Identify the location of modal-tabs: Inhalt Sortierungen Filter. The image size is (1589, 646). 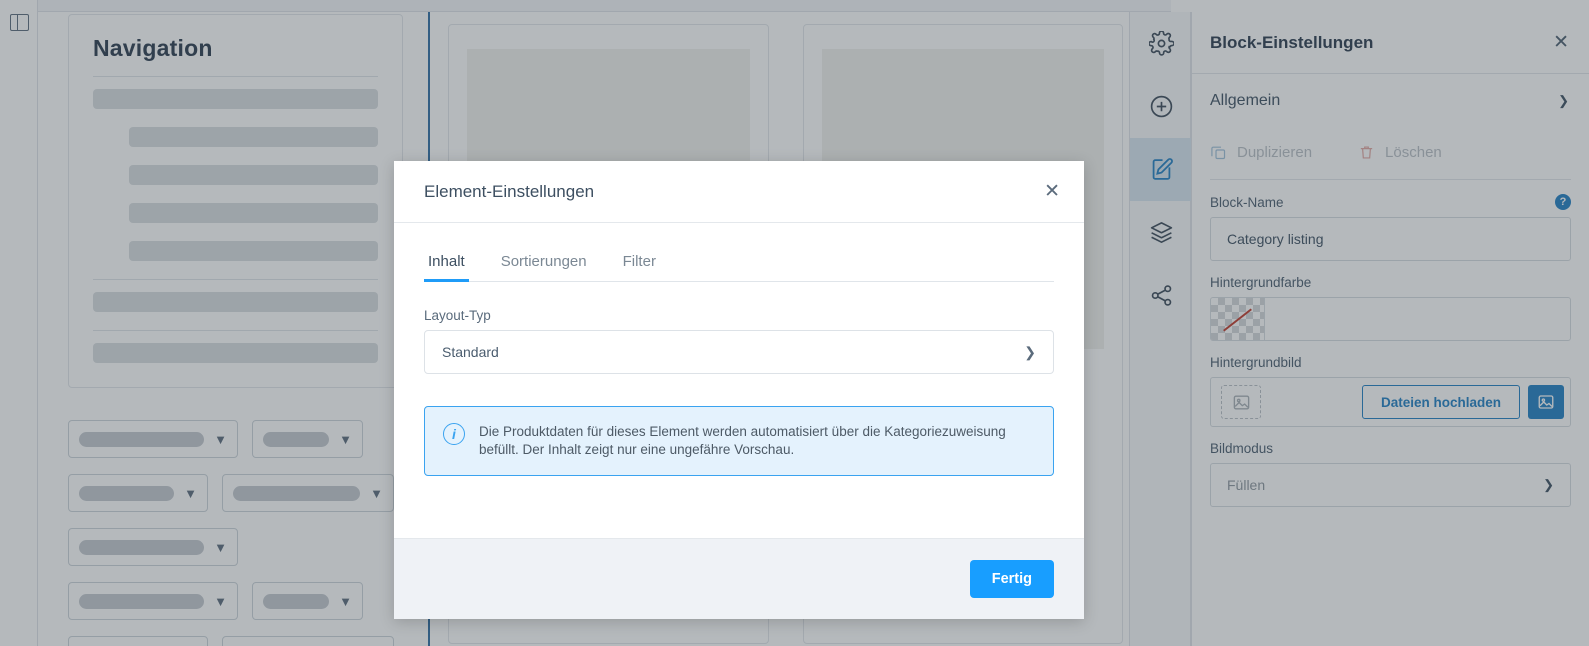
(739, 263).